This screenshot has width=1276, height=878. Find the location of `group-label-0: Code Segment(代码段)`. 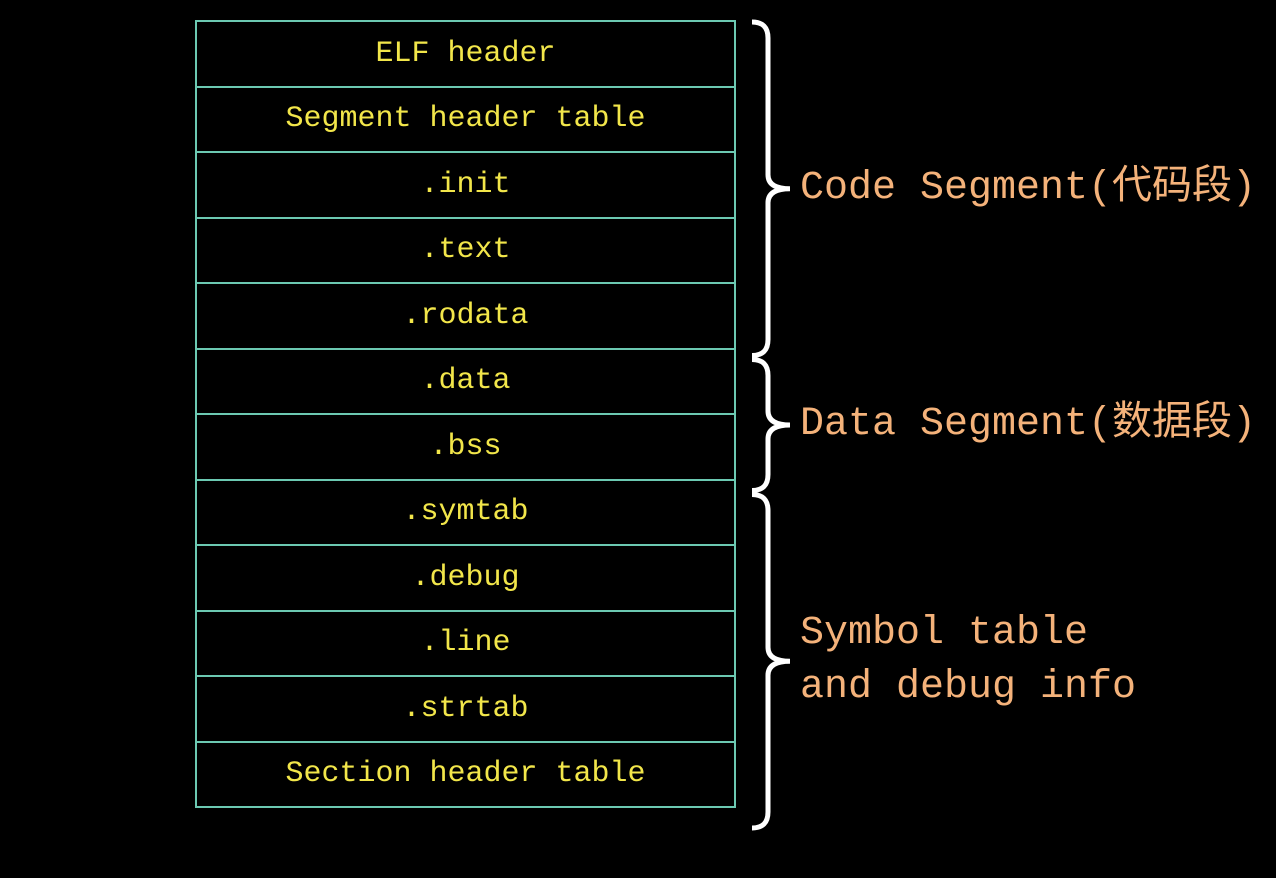

group-label-0: Code Segment(代码段) is located at coordinates (1028, 188).